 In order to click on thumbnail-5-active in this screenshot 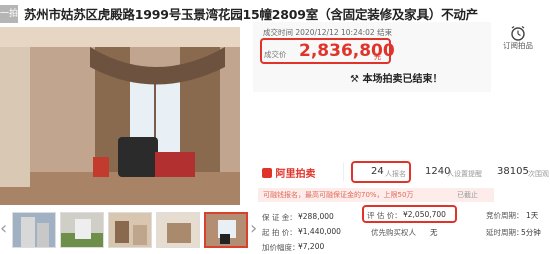, I will do `click(226, 230)`.